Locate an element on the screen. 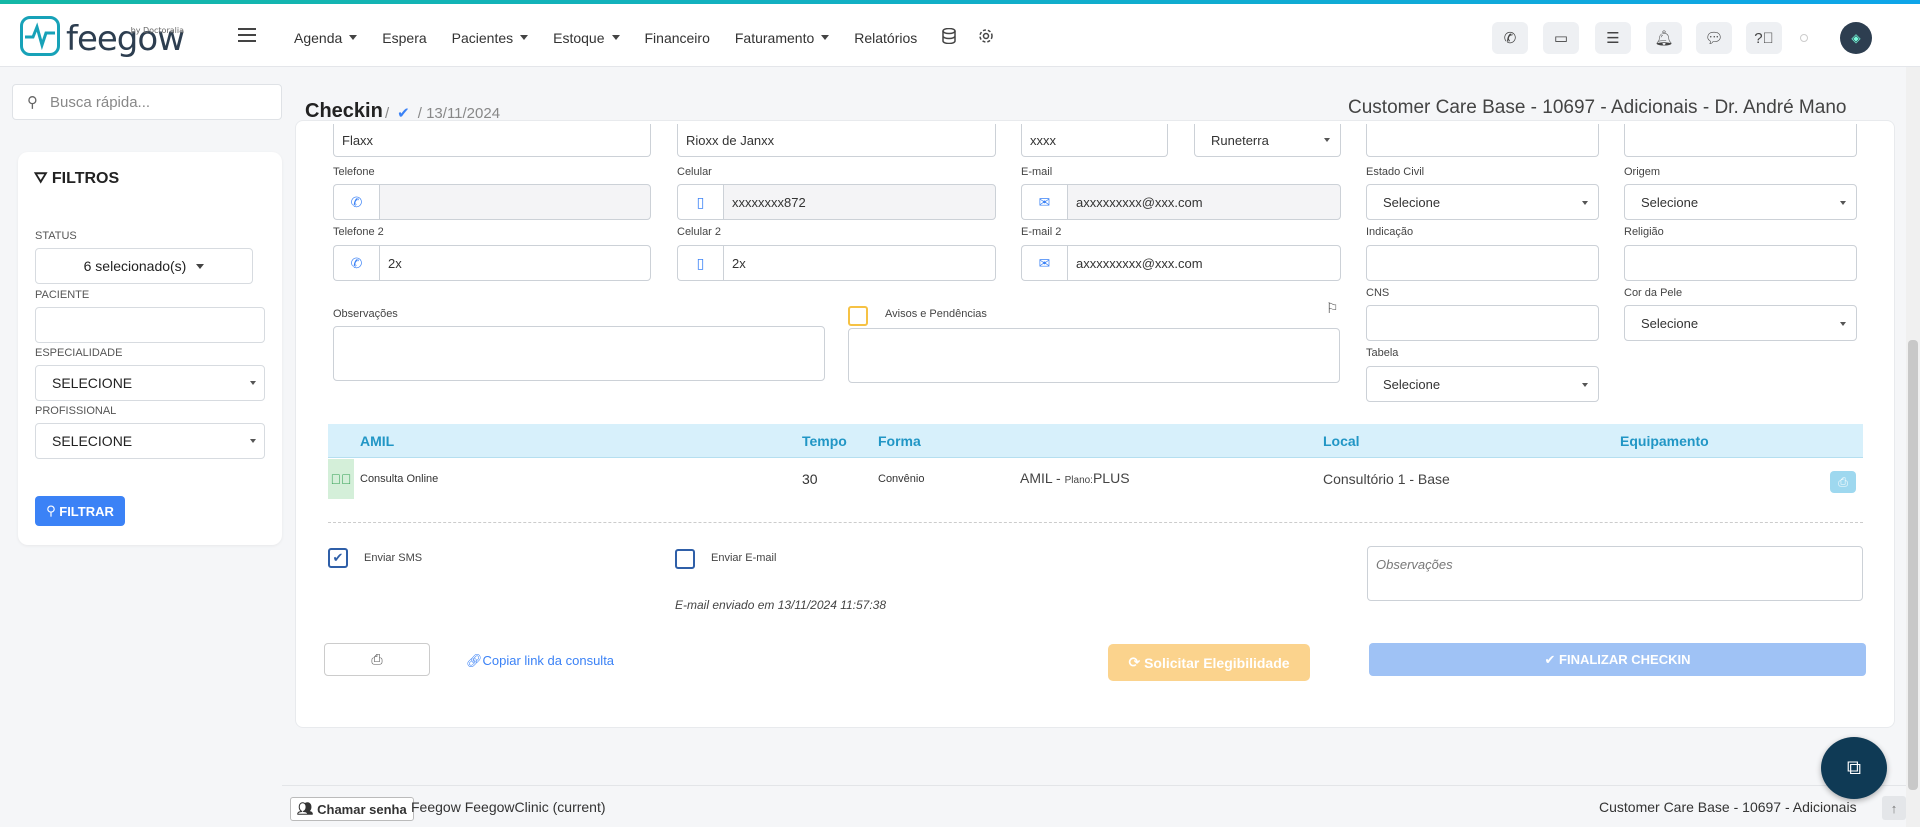 The height and width of the screenshot is (827, 1920). help-icon: ?⃝ is located at coordinates (1764, 38).